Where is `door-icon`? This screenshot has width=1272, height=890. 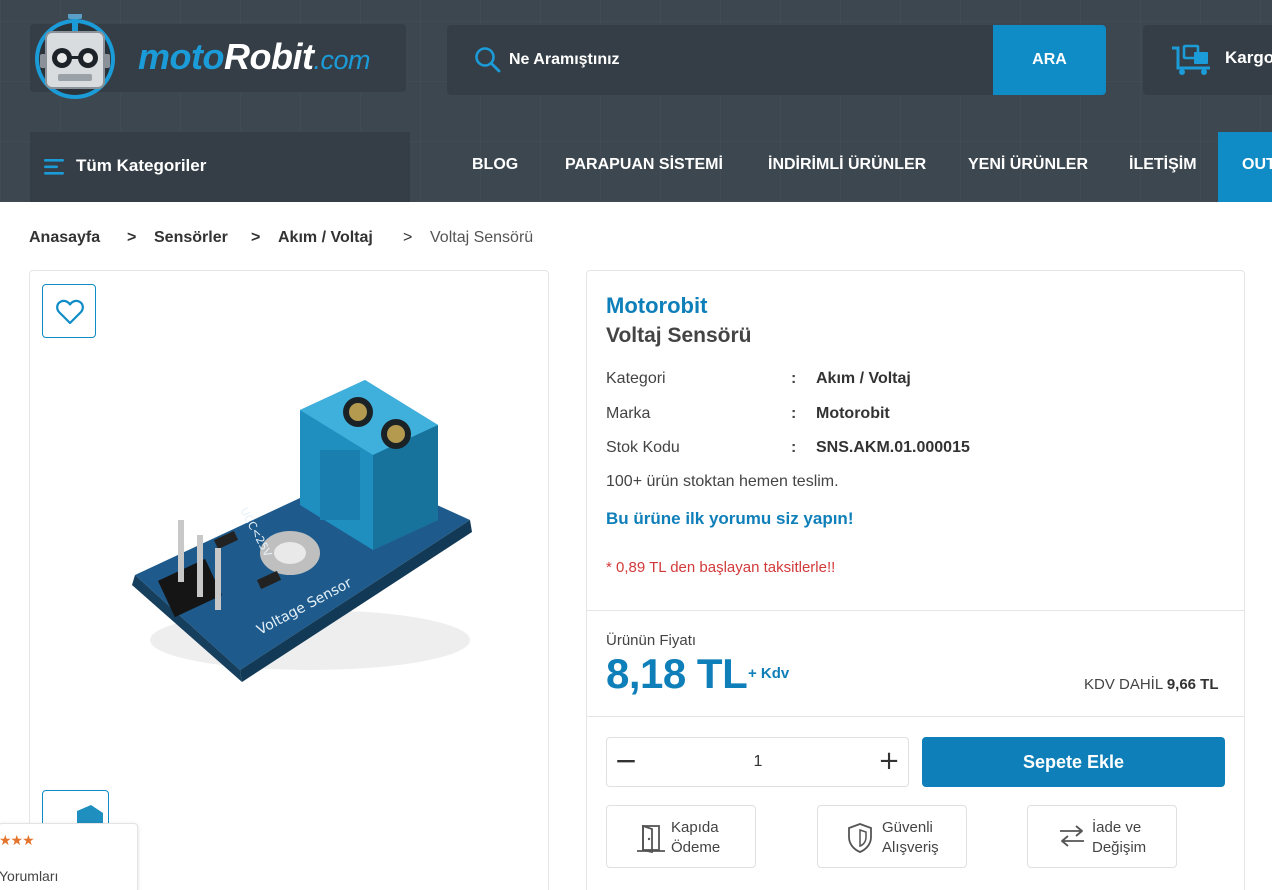
door-icon is located at coordinates (651, 839).